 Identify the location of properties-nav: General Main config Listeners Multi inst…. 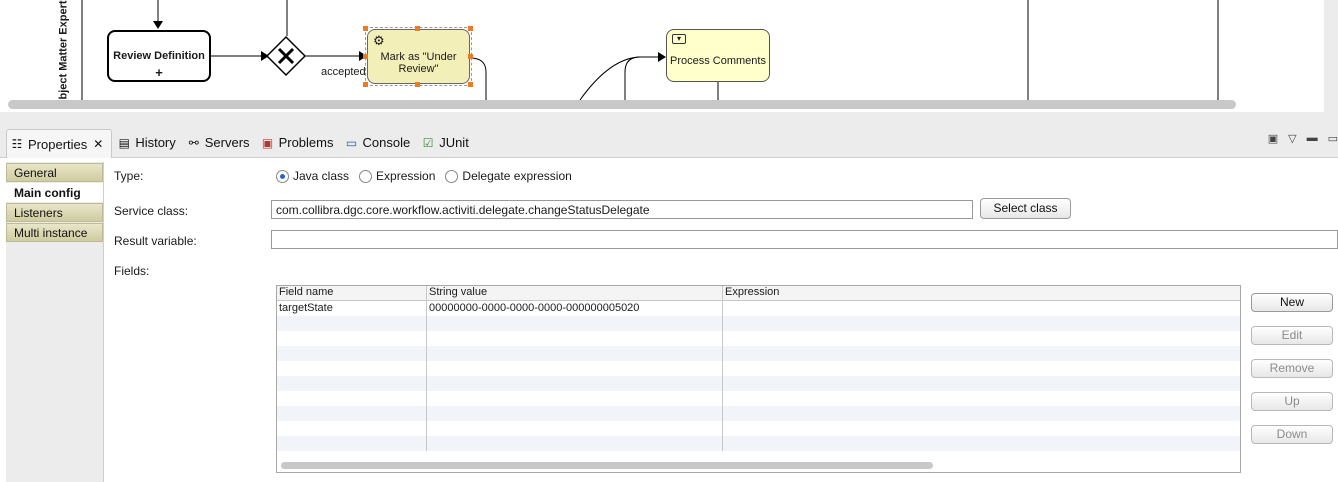
(55, 322).